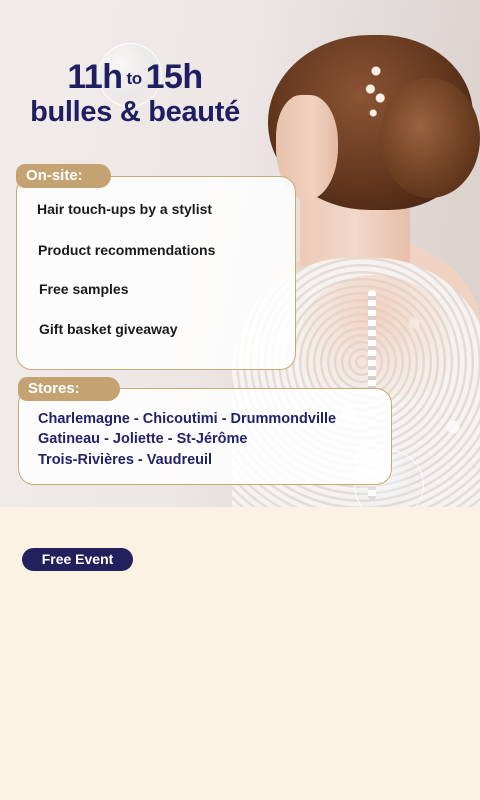 This screenshot has width=480, height=800. Describe the element at coordinates (77, 559) in the screenshot. I see `free-event-button: Free Event` at that location.